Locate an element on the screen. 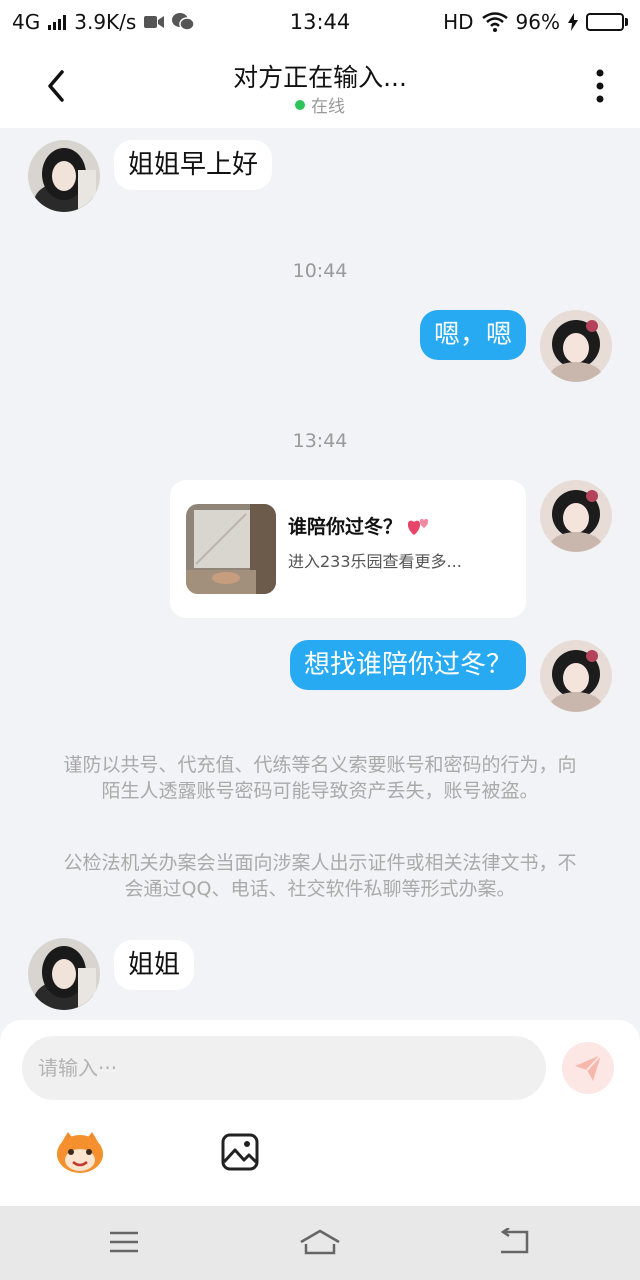 The image size is (640, 1280). battery-icon is located at coordinates (607, 22).